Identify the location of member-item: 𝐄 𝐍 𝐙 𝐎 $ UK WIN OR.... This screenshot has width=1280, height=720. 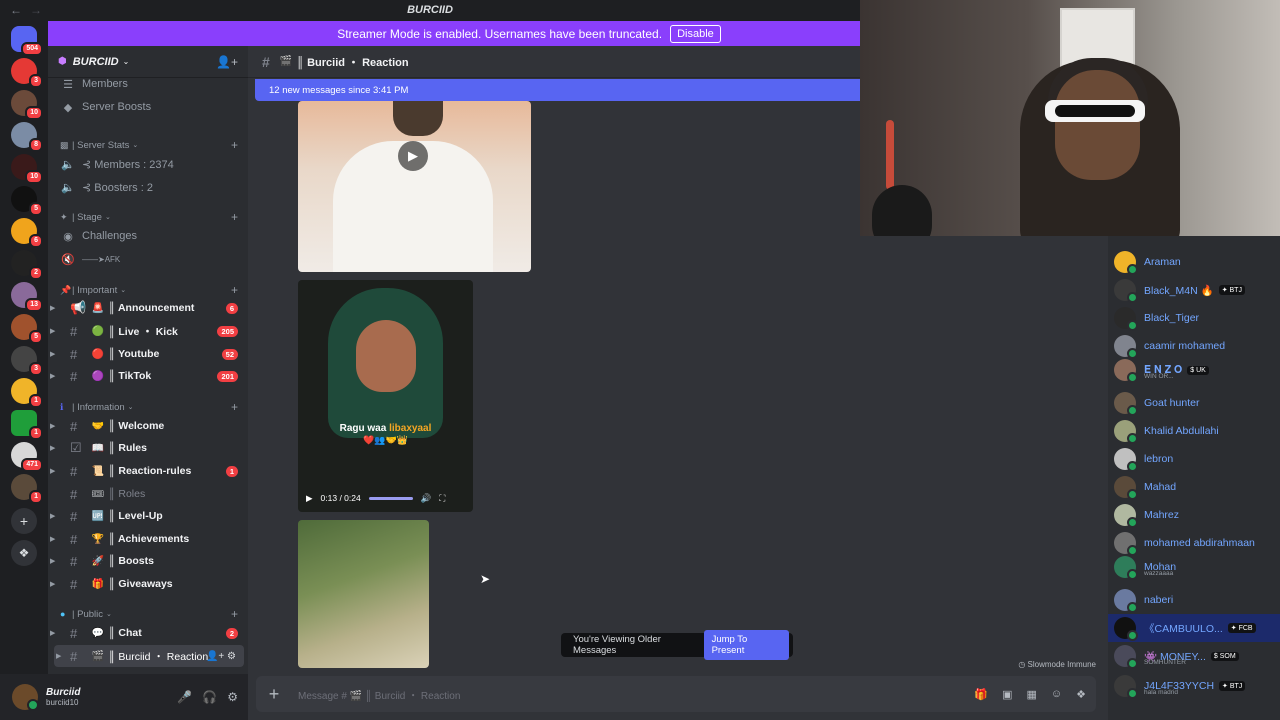
(1194, 370).